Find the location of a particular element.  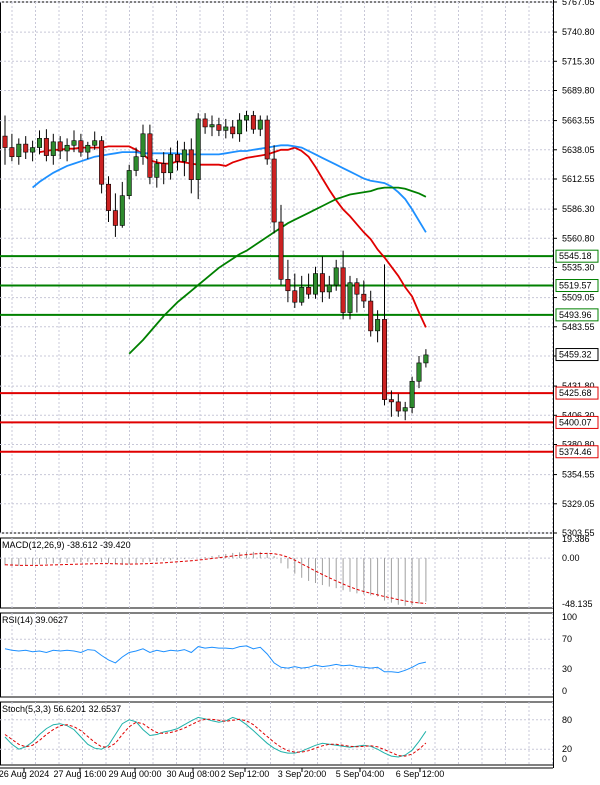

time-tick-label: 30 Aug 08:00 is located at coordinates (192, 774).